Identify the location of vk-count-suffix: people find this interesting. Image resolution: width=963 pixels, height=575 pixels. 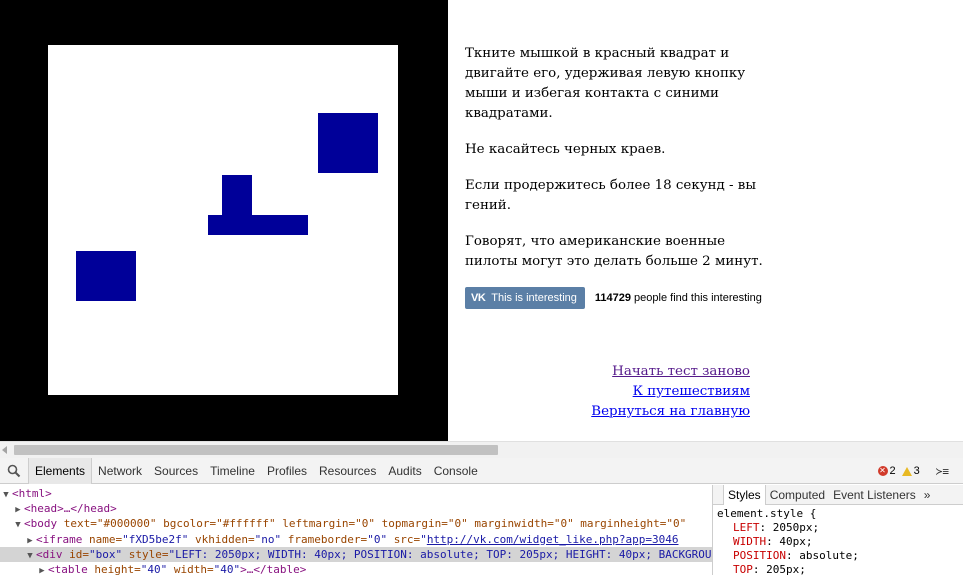
(698, 298).